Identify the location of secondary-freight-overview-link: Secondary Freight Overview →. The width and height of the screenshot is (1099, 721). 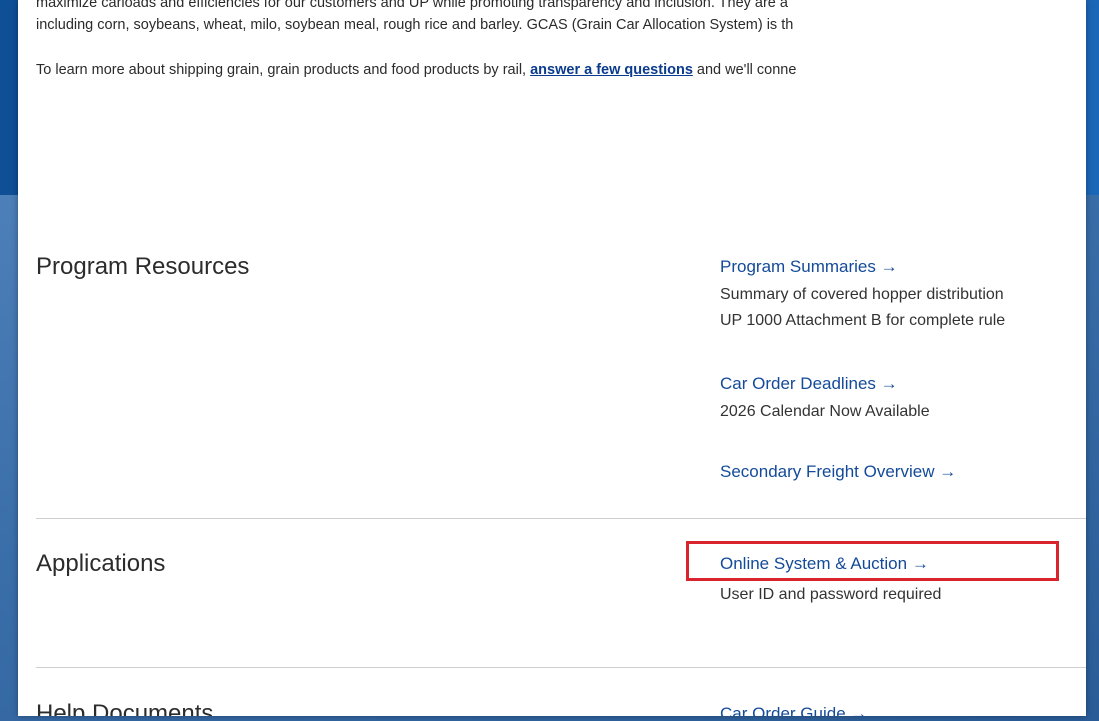
(838, 472).